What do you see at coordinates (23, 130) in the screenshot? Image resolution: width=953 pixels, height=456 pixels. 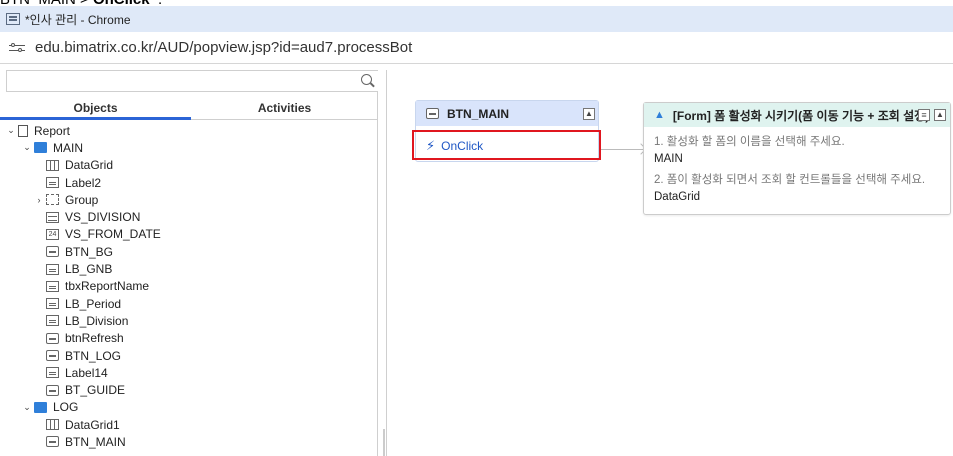 I see `doc-icon` at bounding box center [23, 130].